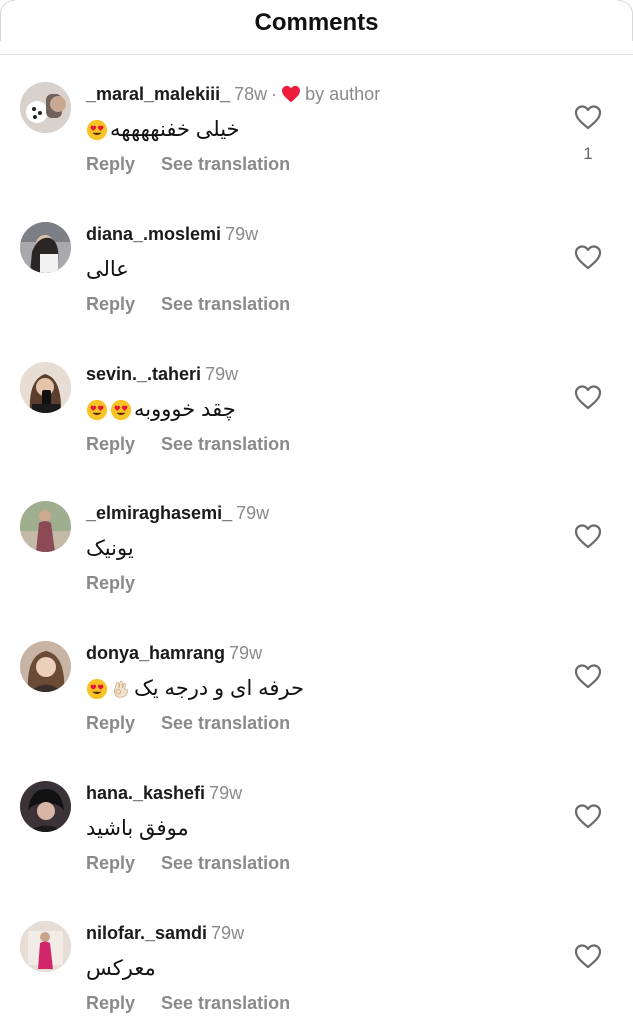 The height and width of the screenshot is (1033, 633). What do you see at coordinates (219, 689) in the screenshot?
I see `comment-body: حرفه ای و درجه یک` at bounding box center [219, 689].